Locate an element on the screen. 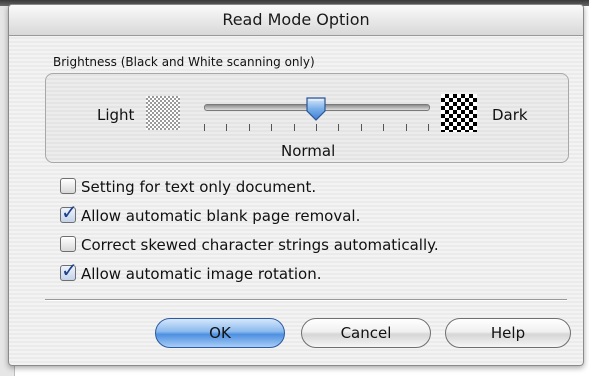 The width and height of the screenshot is (589, 376). option-blank-page-removal: ✓ Allow automatic blank page removal. is located at coordinates (210, 214).